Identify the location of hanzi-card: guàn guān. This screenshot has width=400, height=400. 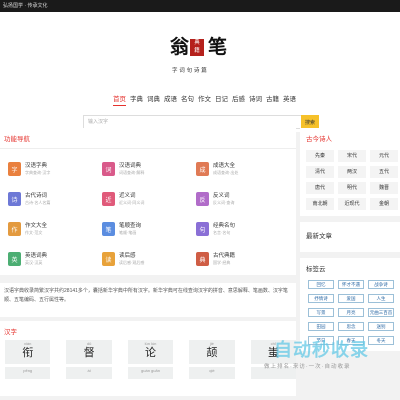
(150, 373).